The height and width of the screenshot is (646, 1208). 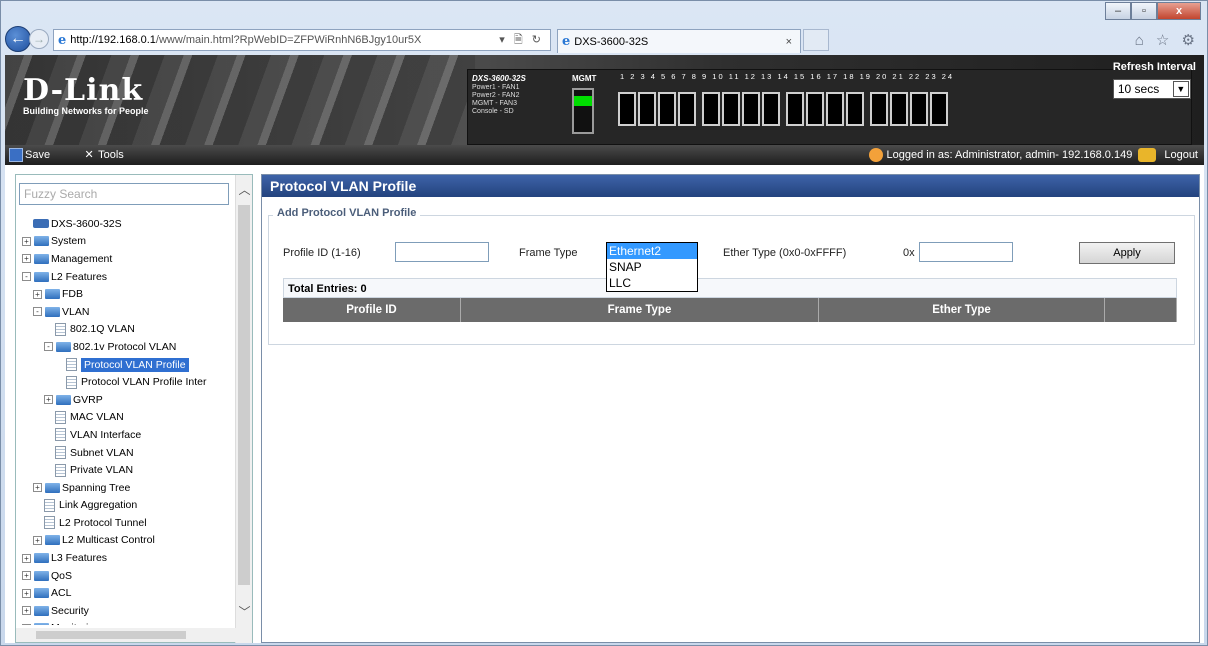 I want to click on minimize-button: –, so click(x=1118, y=11).